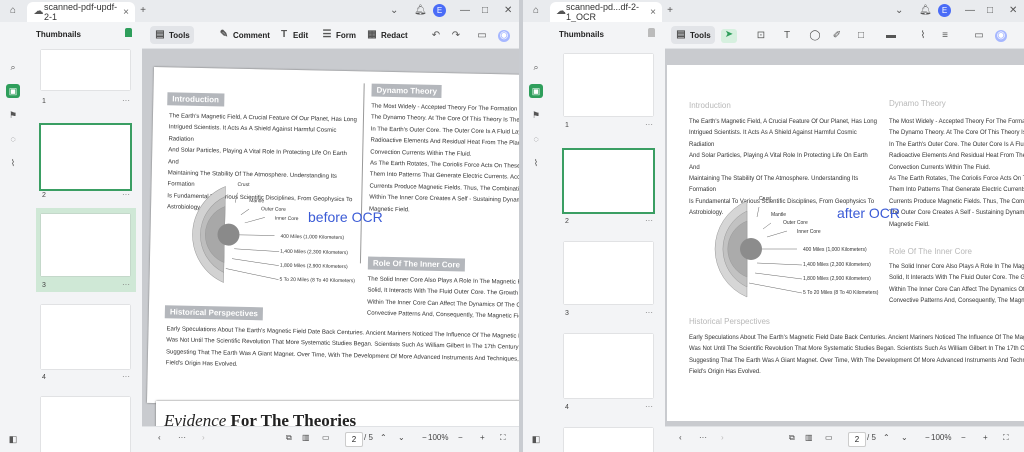 The height and width of the screenshot is (452, 1024). I want to click on undo-icon: ↶, so click(436, 36).